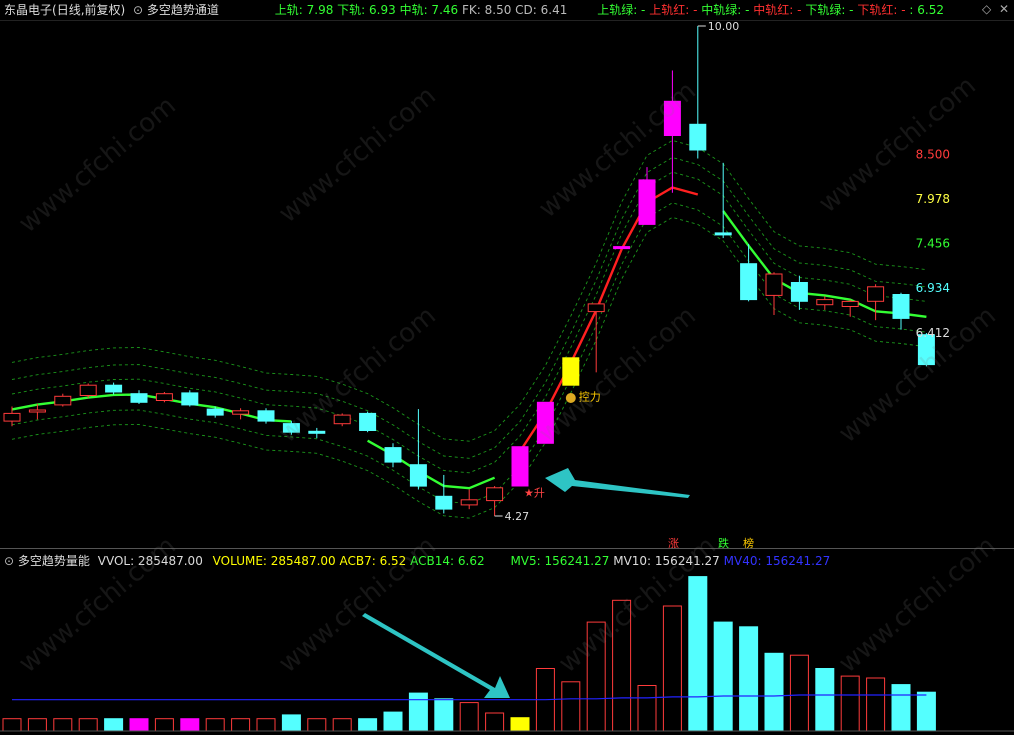 This screenshot has width=1014, height=735. I want to click on vol-indicator-name: 多空趋势量能, so click(54, 561).